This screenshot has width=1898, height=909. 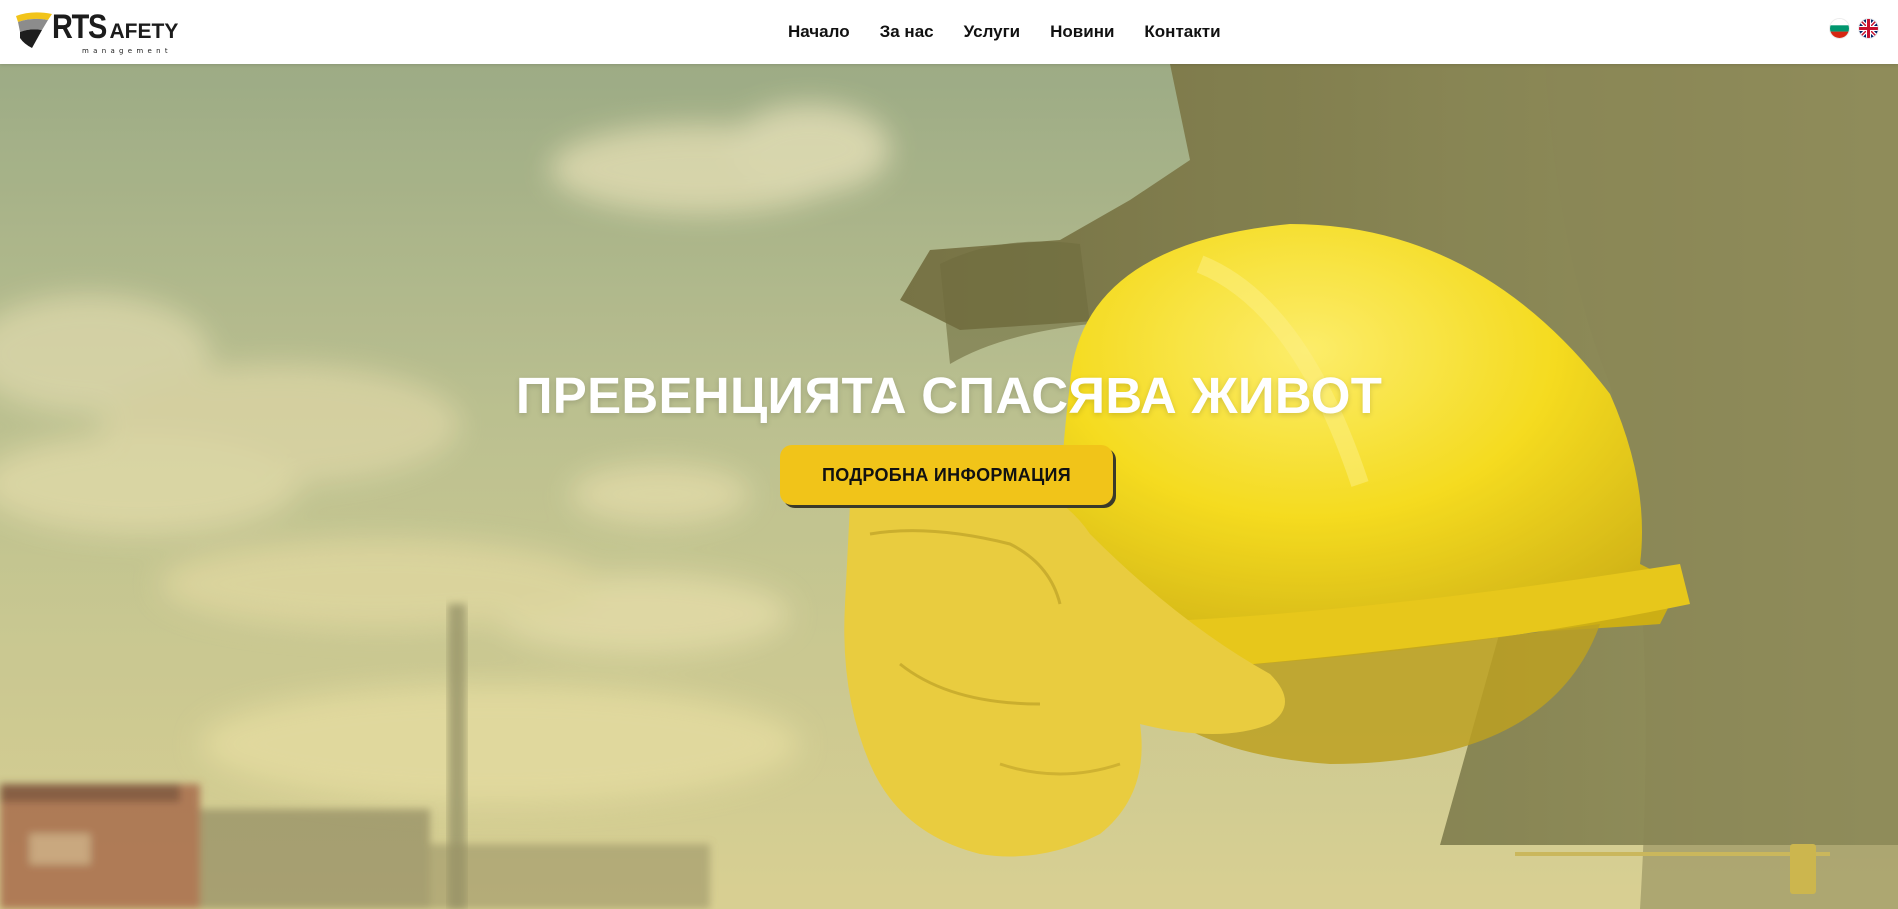 What do you see at coordinates (907, 32) in the screenshot?
I see `nav-item-about: За нас` at bounding box center [907, 32].